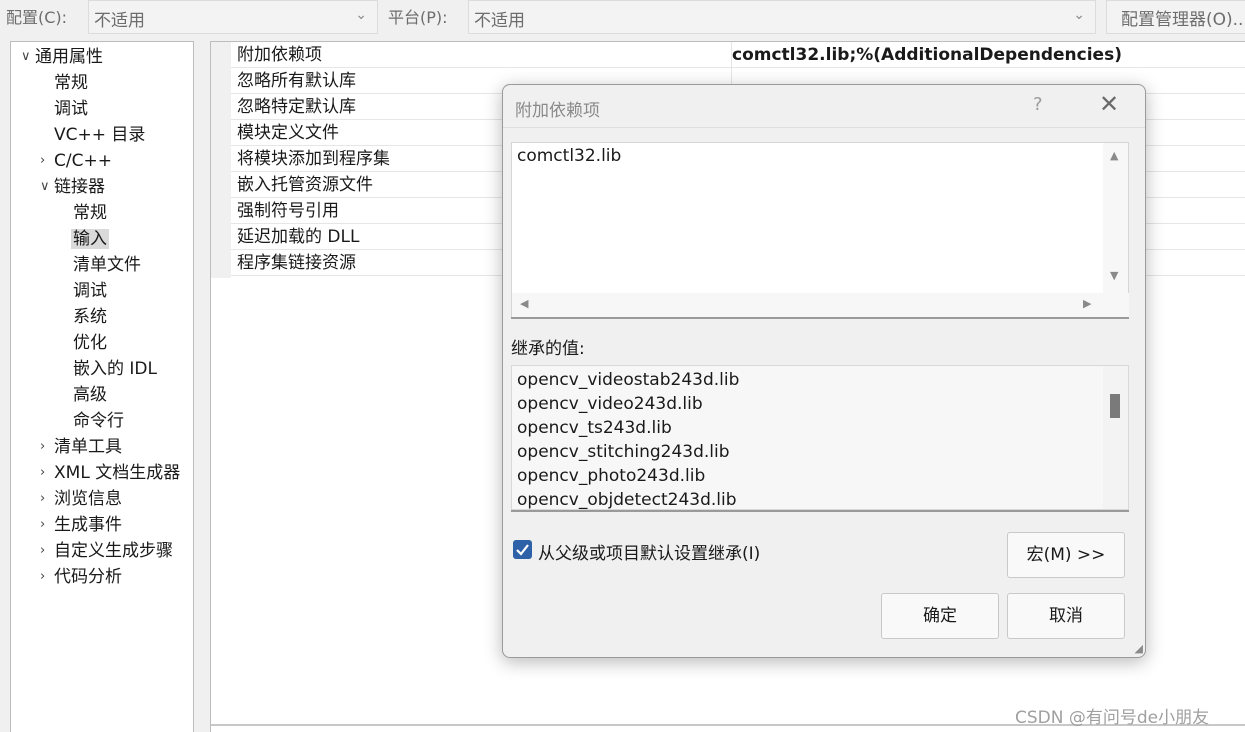 This screenshot has width=1245, height=732. I want to click on title-divider, so click(824, 127).